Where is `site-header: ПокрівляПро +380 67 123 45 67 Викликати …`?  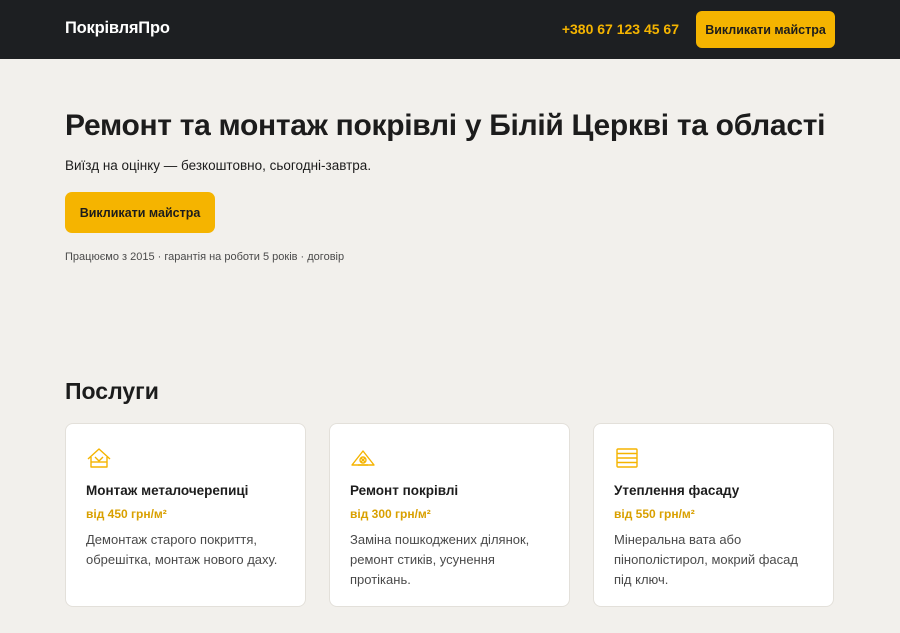 site-header: ПокрівляПро +380 67 123 45 67 Викликати … is located at coordinates (450, 29).